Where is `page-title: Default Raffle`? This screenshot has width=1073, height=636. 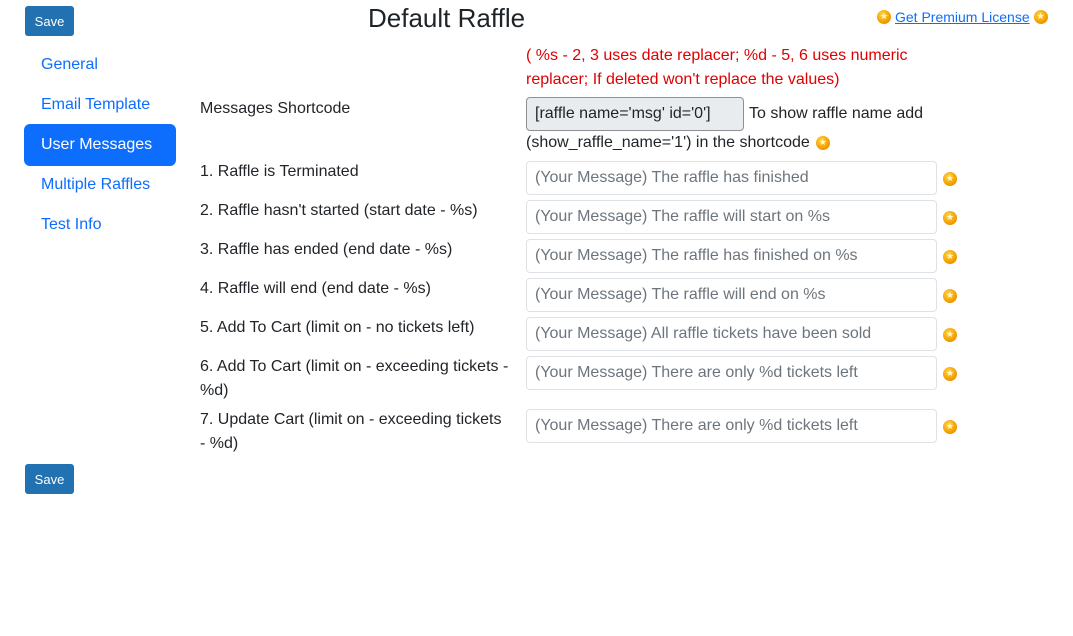
page-title: Default Raffle is located at coordinates (447, 18).